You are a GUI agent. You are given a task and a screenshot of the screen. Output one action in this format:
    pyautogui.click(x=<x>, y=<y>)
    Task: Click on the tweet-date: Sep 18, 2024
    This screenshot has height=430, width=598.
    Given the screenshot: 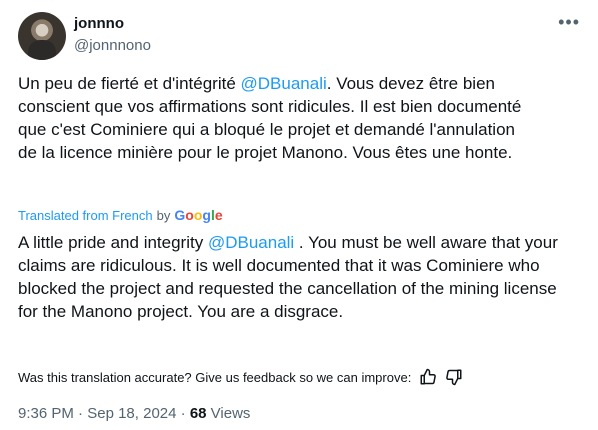 What is the action you would take?
    pyautogui.click(x=131, y=413)
    